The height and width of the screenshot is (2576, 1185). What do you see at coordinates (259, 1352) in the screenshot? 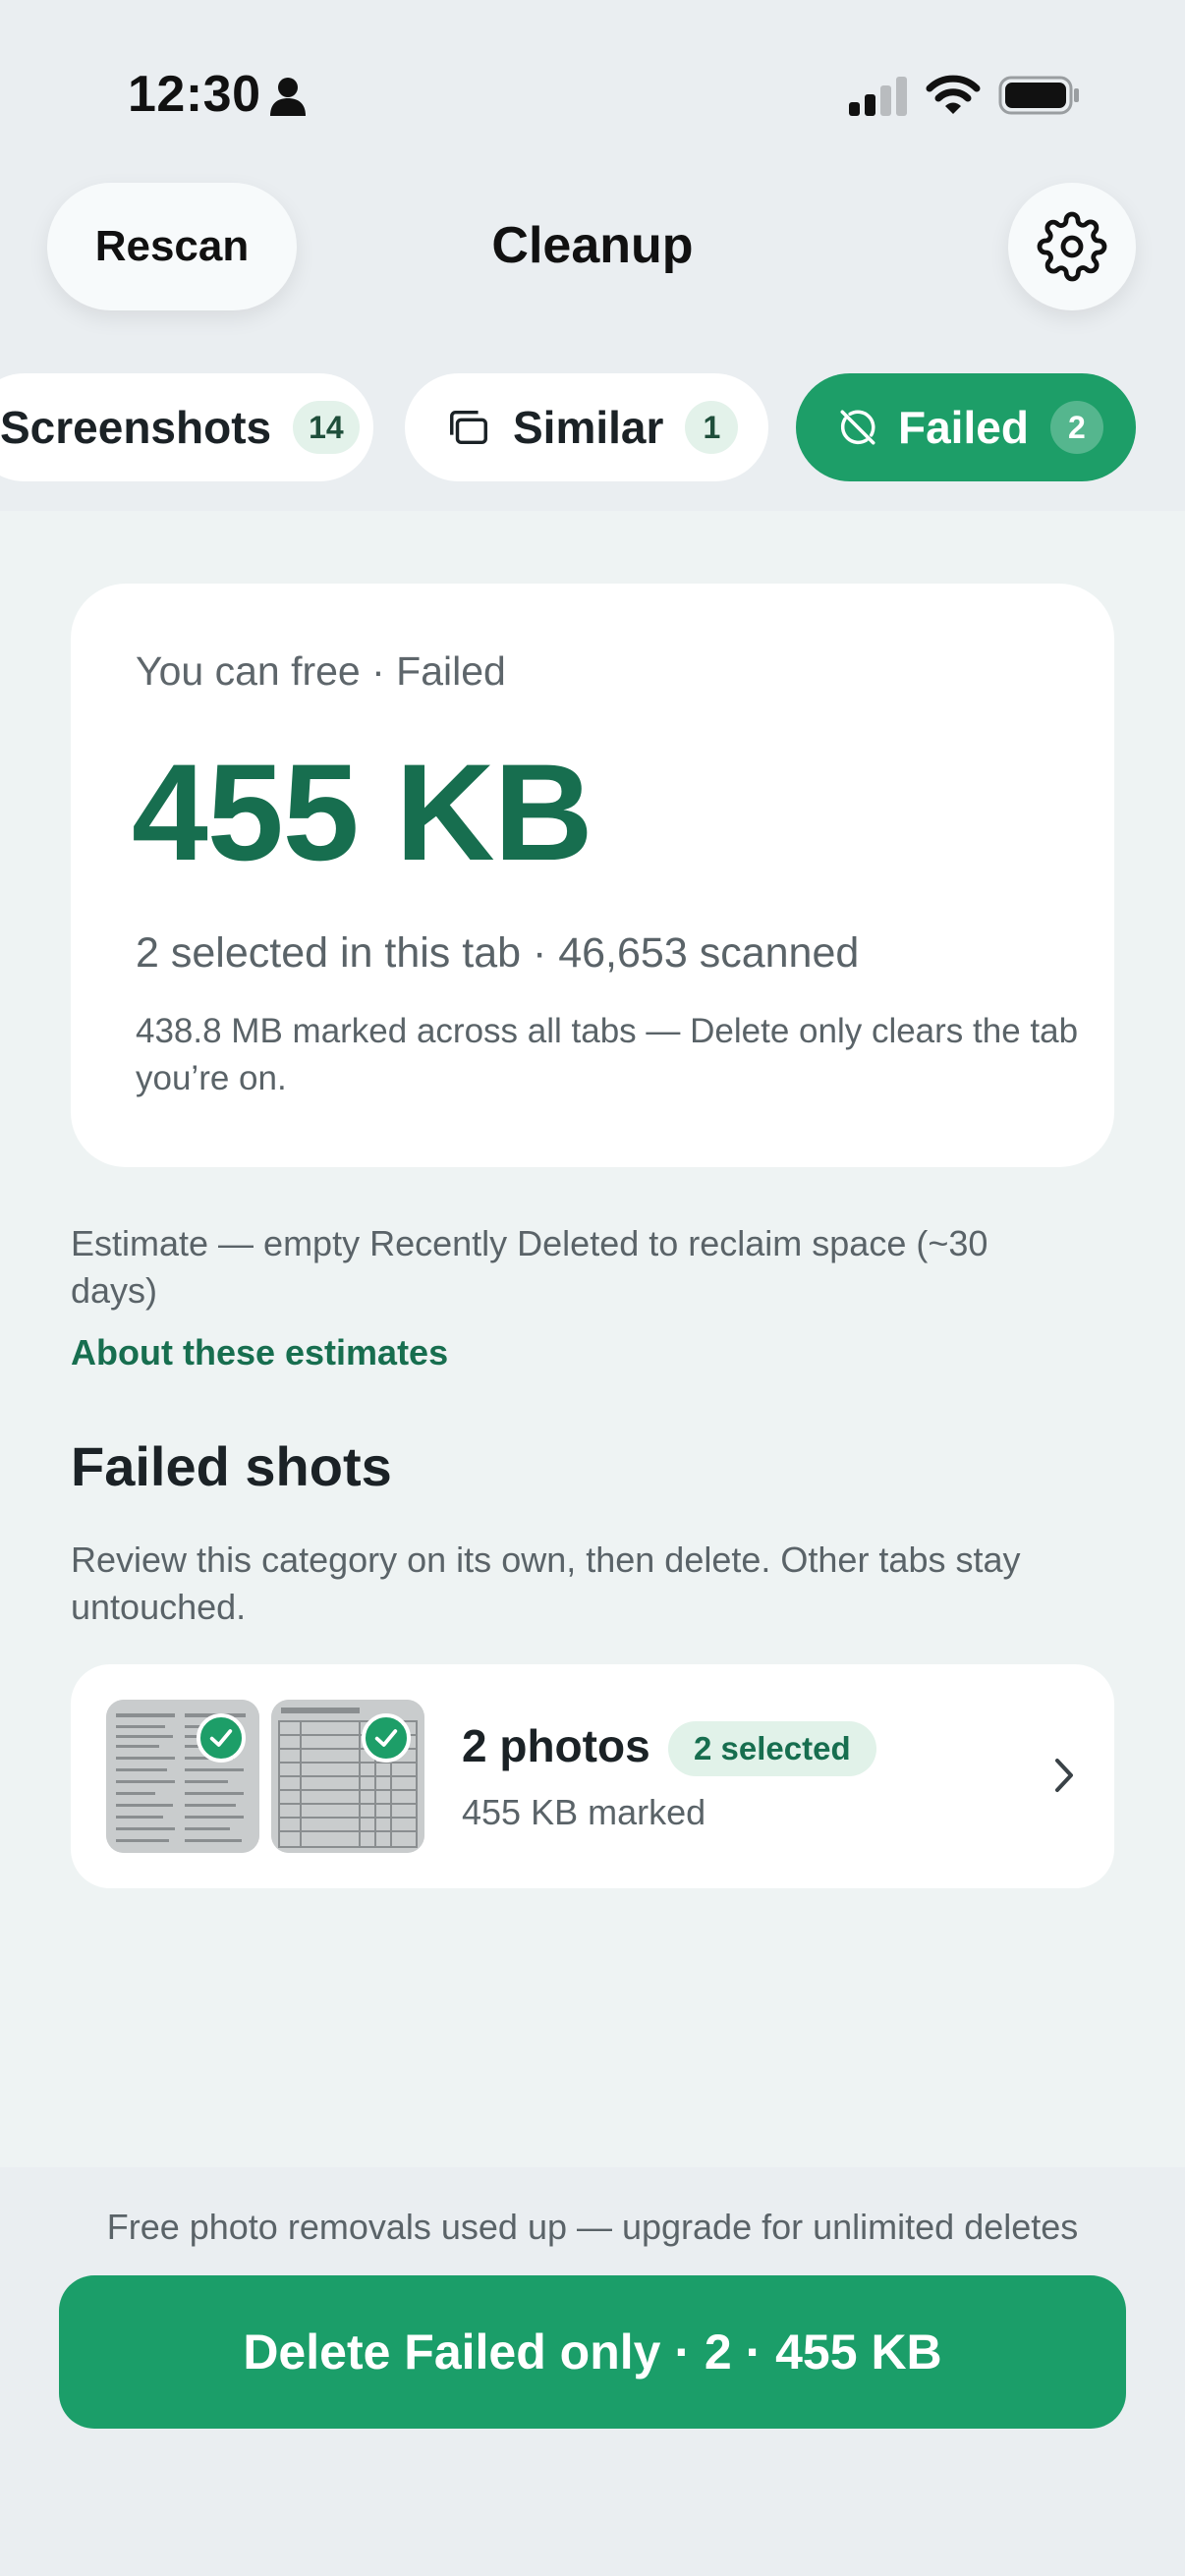
I see `about-estimates-link: About these estimates` at bounding box center [259, 1352].